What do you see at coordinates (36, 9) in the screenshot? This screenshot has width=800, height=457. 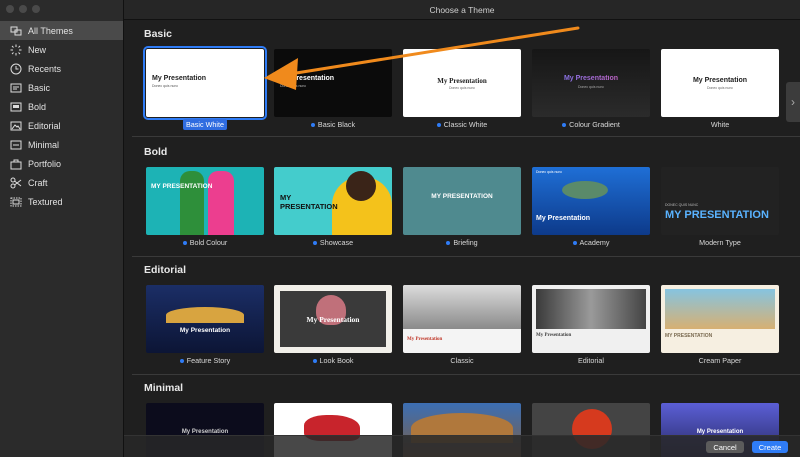 I see `zoom-window-button` at bounding box center [36, 9].